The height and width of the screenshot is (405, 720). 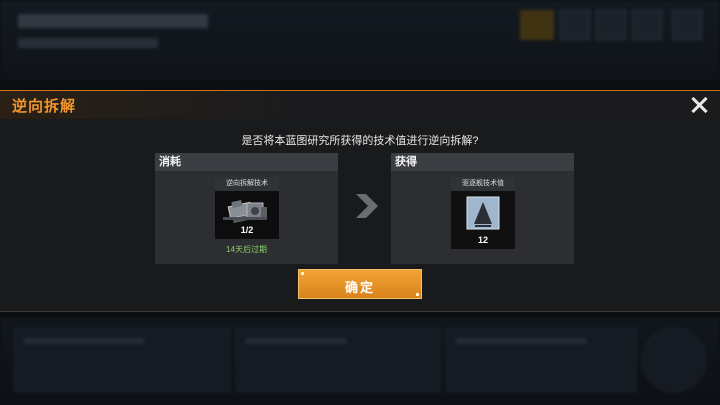 I want to click on consume-header: 消耗, so click(x=246, y=162).